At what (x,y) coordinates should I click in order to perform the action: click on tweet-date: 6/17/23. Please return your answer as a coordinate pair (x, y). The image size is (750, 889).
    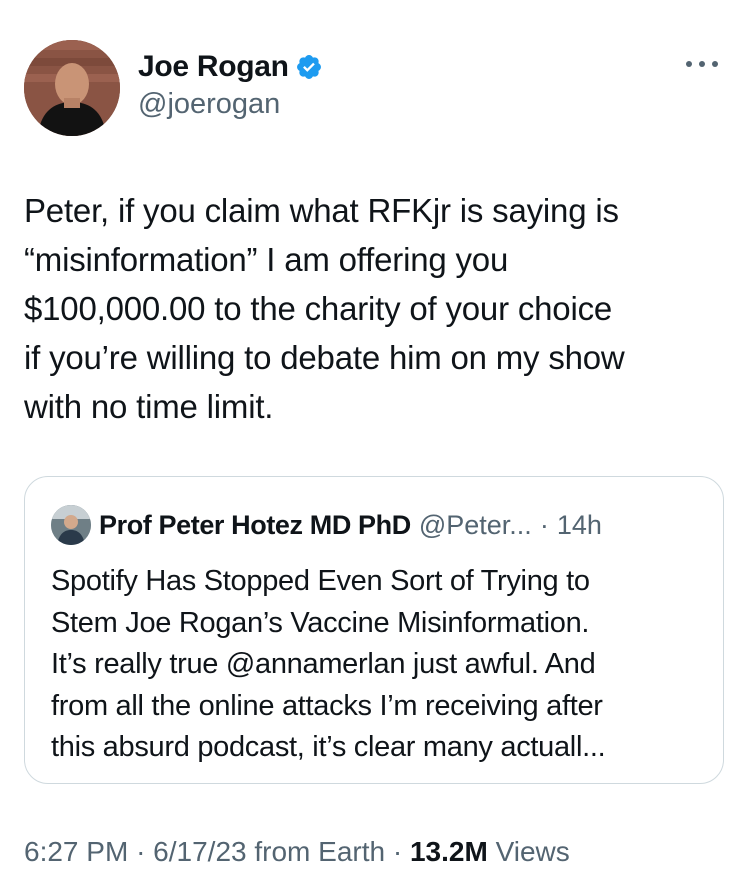
    Looking at the image, I should click on (199, 851).